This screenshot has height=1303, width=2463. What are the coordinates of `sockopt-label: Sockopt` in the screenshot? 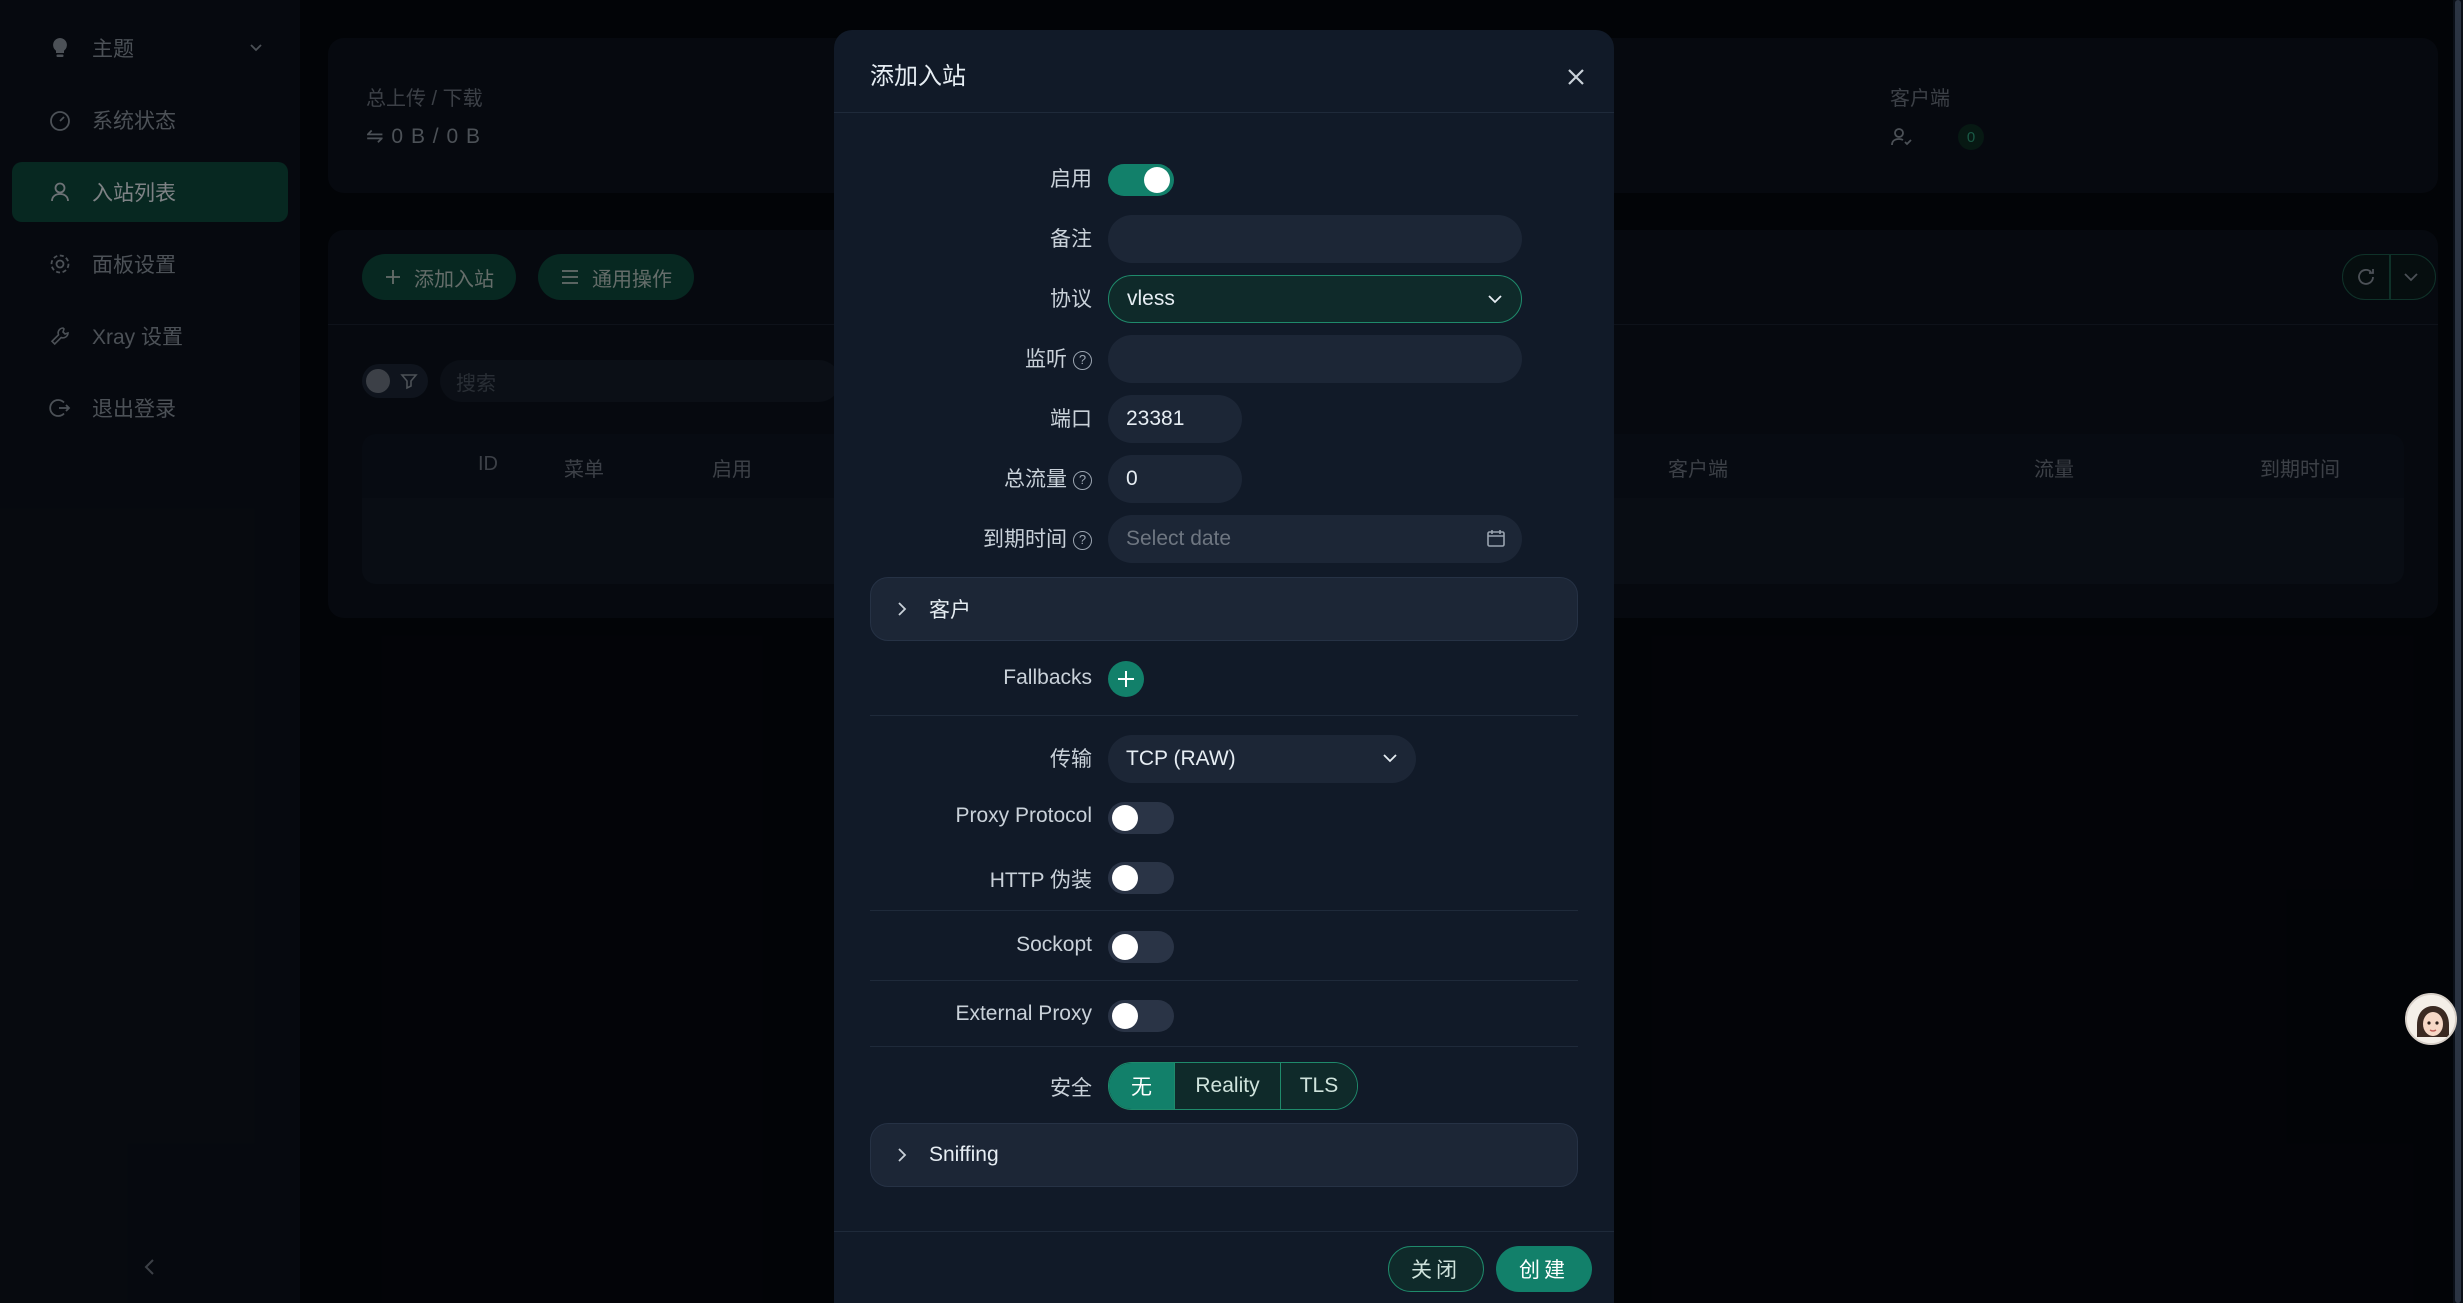 It's located at (1054, 944).